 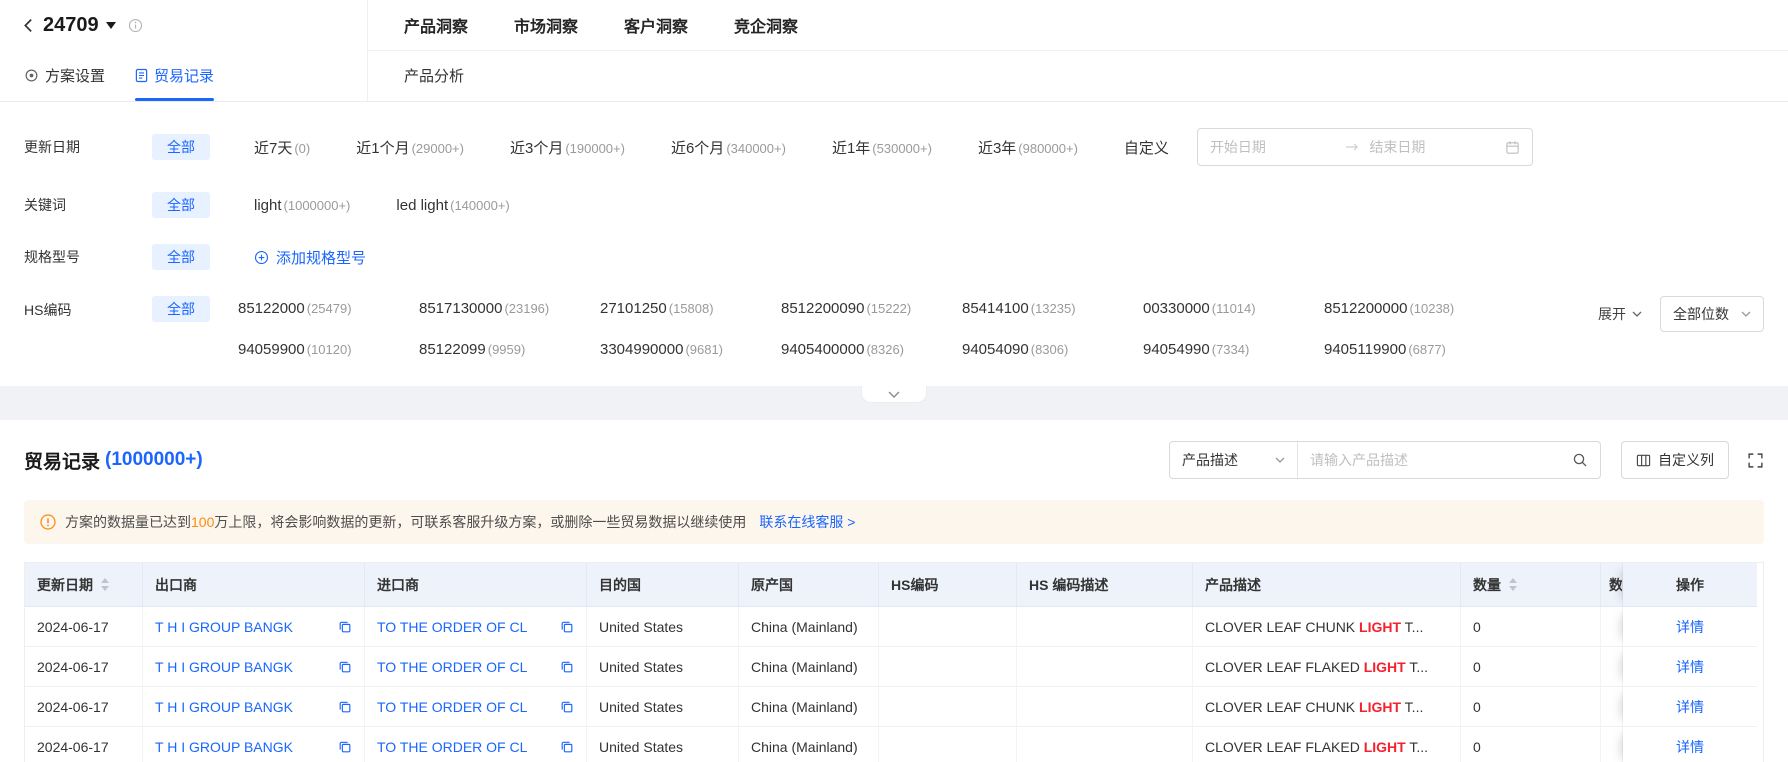 What do you see at coordinates (1273, 147) in the screenshot?
I see `start-date-input: 开始日期` at bounding box center [1273, 147].